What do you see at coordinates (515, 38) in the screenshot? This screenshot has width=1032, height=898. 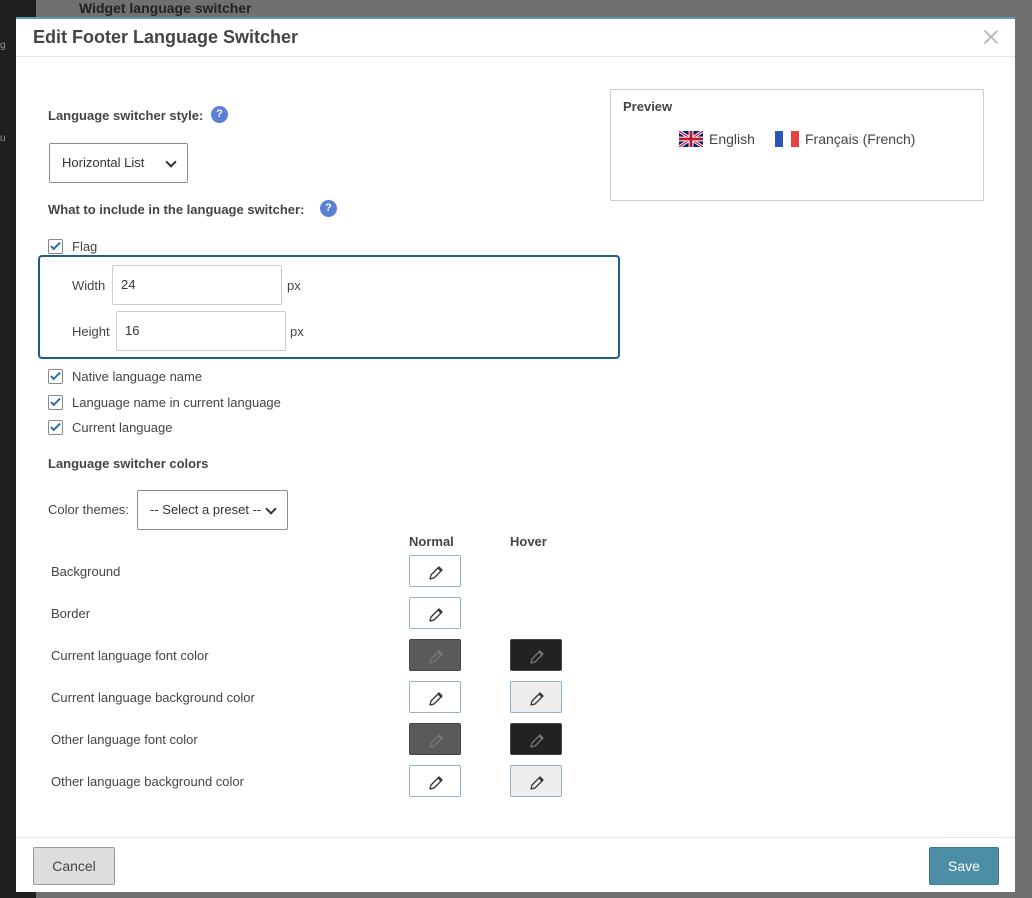 I see `dialog-header: Edit Footer Language Switcher` at bounding box center [515, 38].